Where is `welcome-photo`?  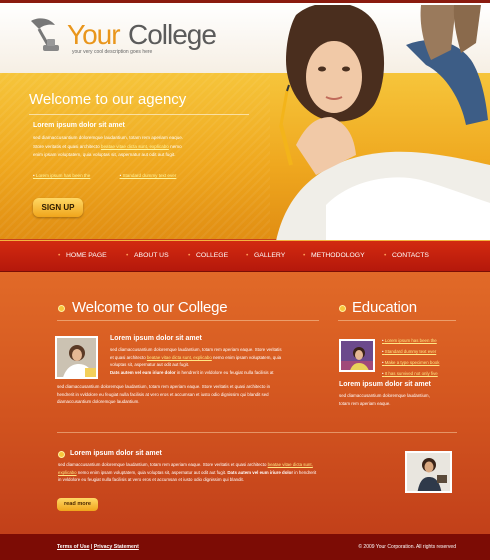
welcome-photo is located at coordinates (76, 357).